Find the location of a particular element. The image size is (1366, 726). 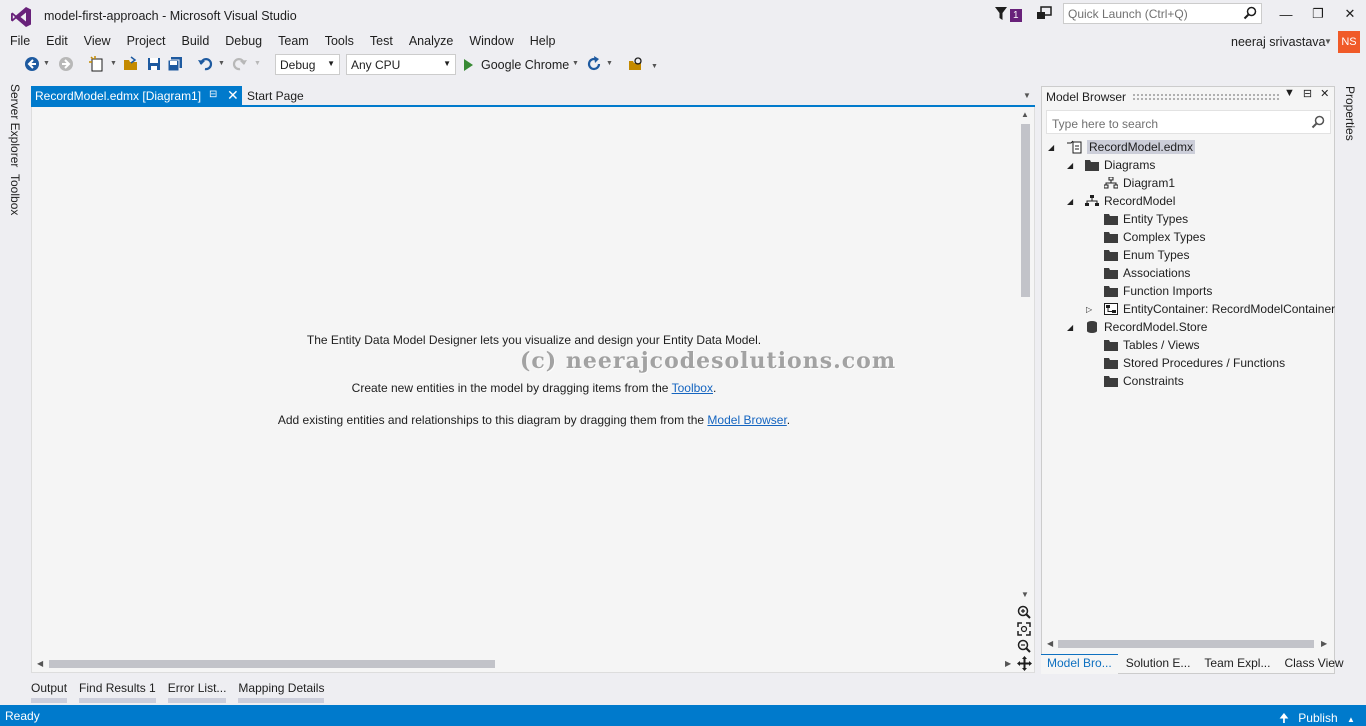

designer-horizontal-scroll-thumb is located at coordinates (272, 664).